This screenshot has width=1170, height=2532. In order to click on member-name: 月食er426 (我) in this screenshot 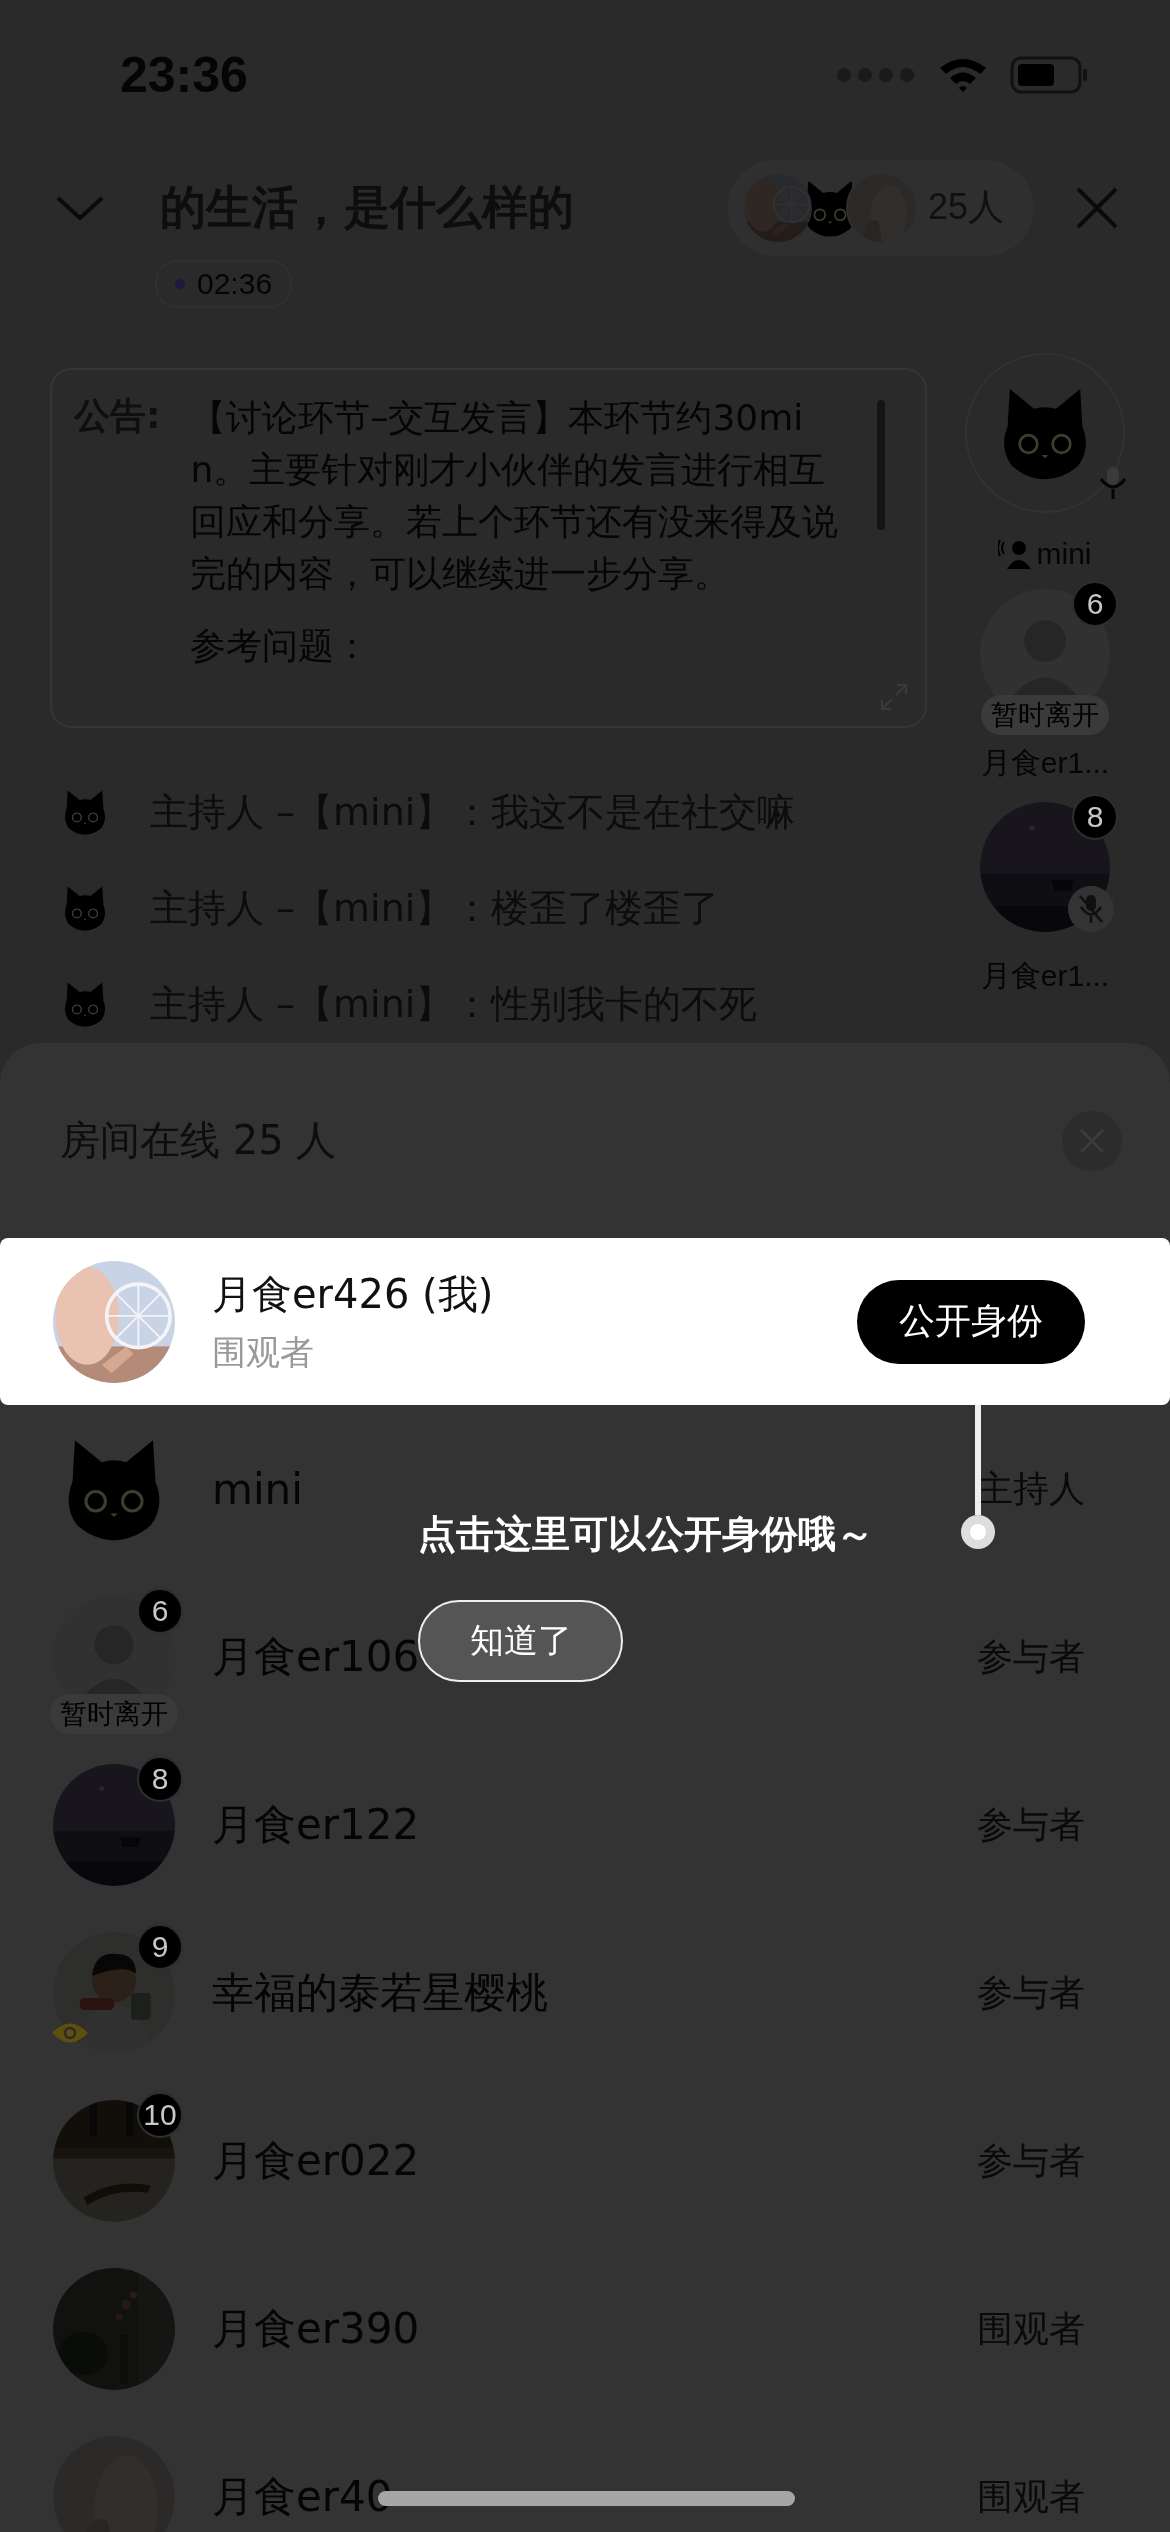, I will do `click(353, 1294)`.